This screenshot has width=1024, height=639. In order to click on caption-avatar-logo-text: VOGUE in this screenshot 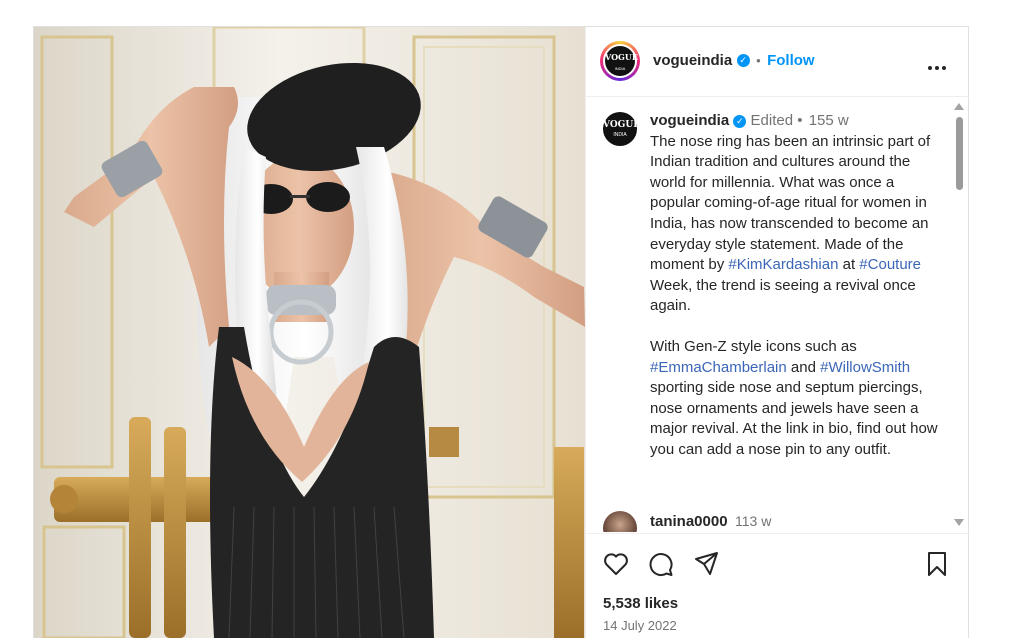, I will do `click(622, 125)`.